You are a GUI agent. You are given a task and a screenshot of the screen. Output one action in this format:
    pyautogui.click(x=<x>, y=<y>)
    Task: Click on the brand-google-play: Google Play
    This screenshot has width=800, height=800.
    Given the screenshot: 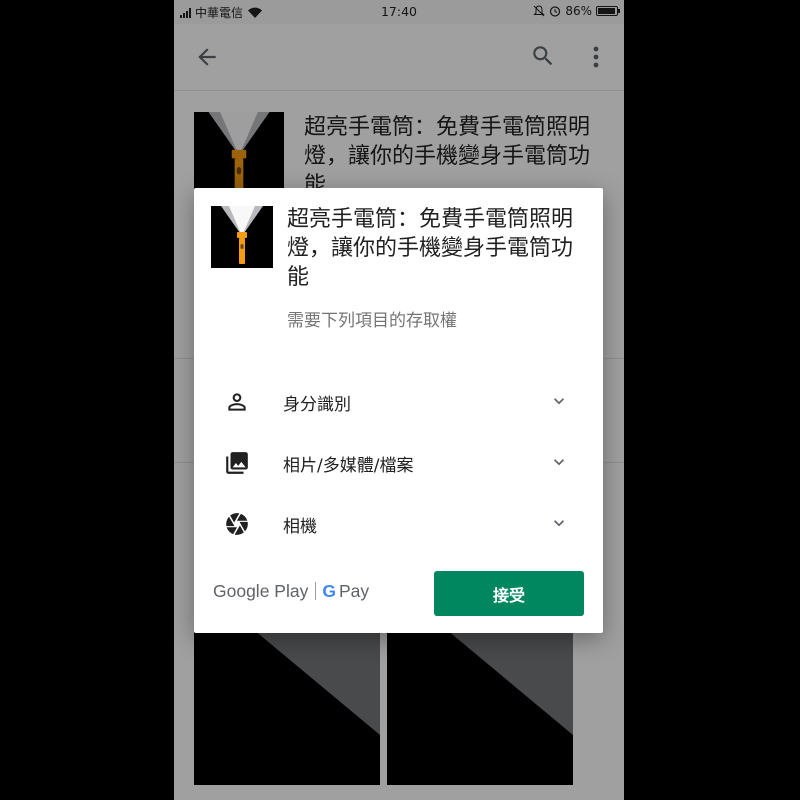 What is the action you would take?
    pyautogui.click(x=261, y=590)
    